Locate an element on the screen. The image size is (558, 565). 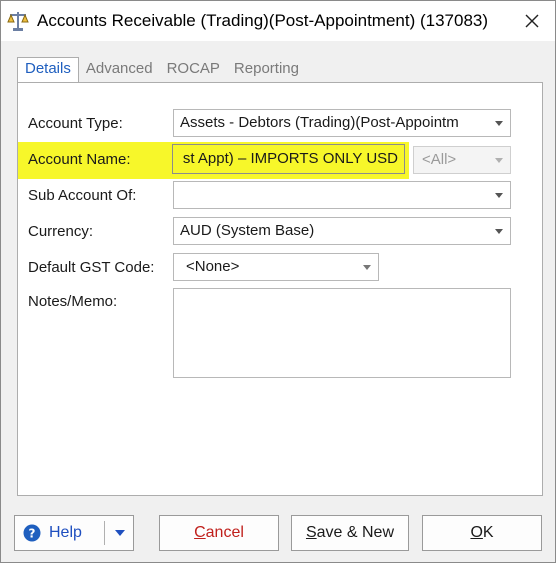
tab-strip: Details Advanced ROCAP Reporting is located at coordinates (161, 70).